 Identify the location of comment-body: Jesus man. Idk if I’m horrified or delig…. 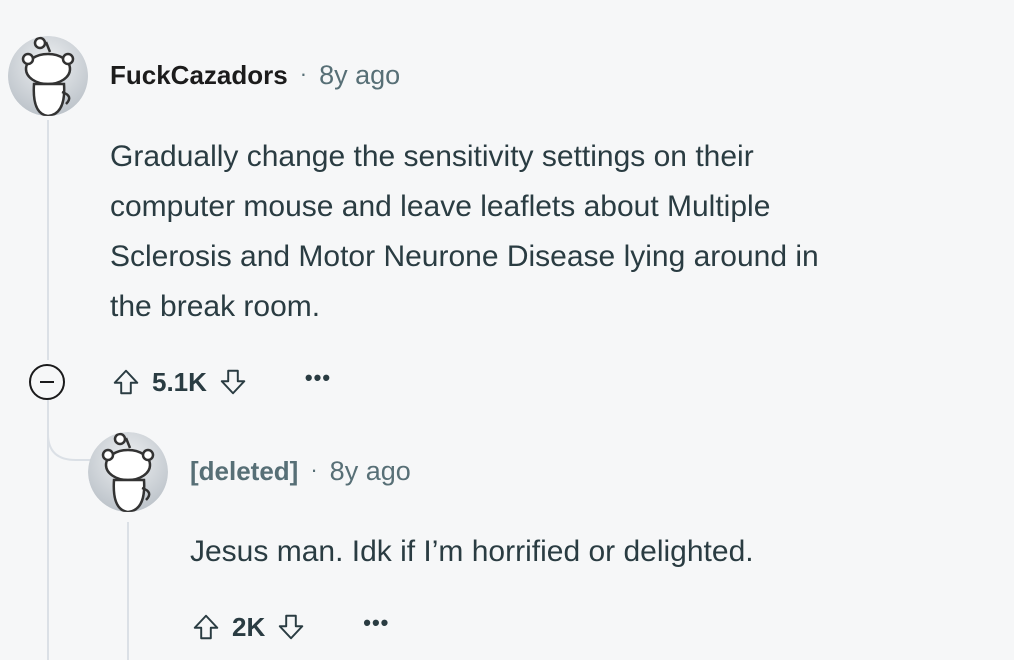
(472, 552).